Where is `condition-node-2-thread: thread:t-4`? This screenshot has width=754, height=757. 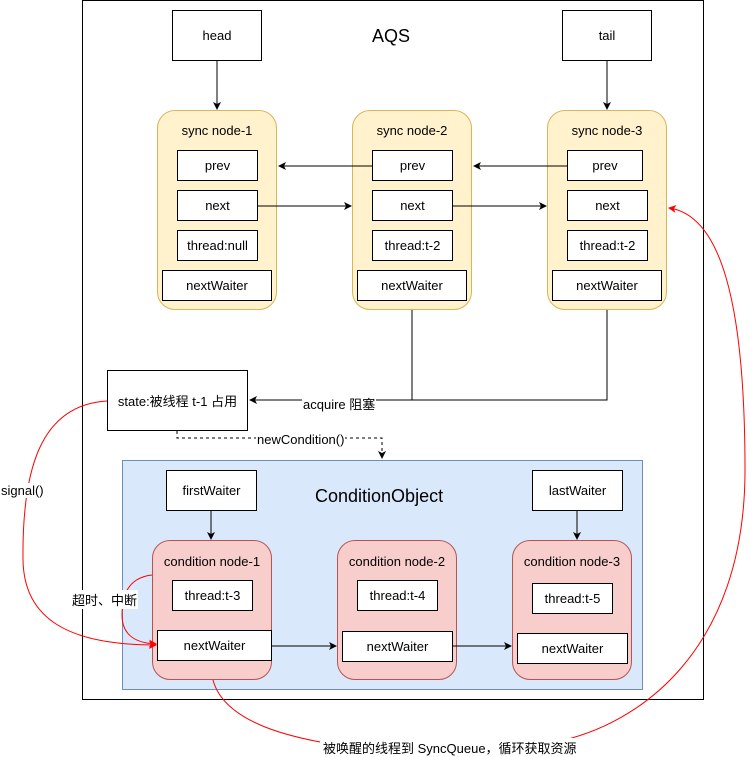 condition-node-2-thread: thread:t-4 is located at coordinates (397, 595).